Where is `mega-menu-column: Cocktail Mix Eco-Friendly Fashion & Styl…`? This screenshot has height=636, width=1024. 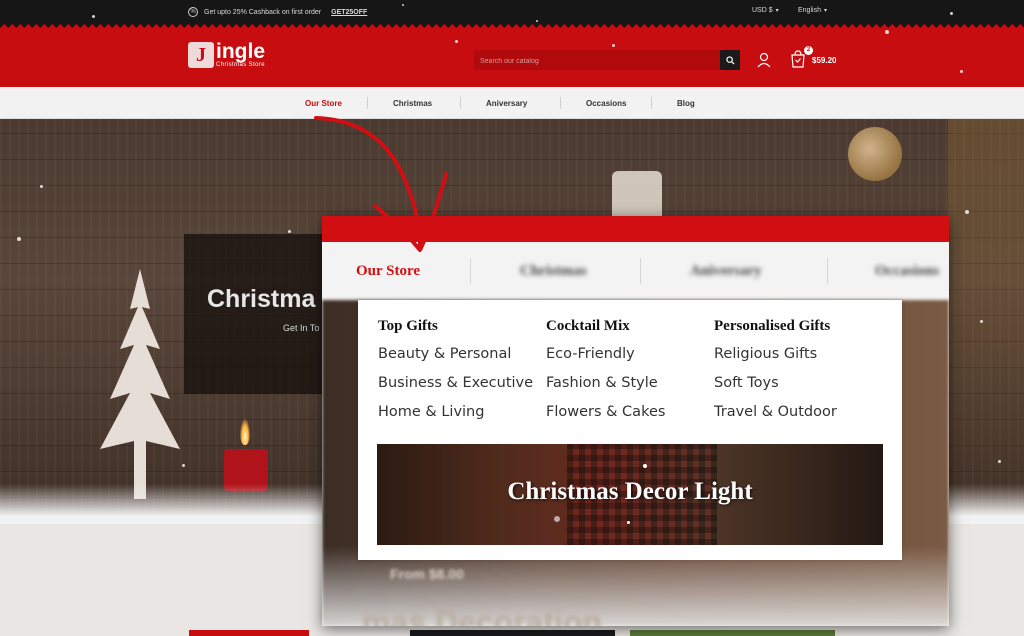 mega-menu-column: Cocktail Mix Eco-Friendly Fashion & Styl… is located at coordinates (605, 375).